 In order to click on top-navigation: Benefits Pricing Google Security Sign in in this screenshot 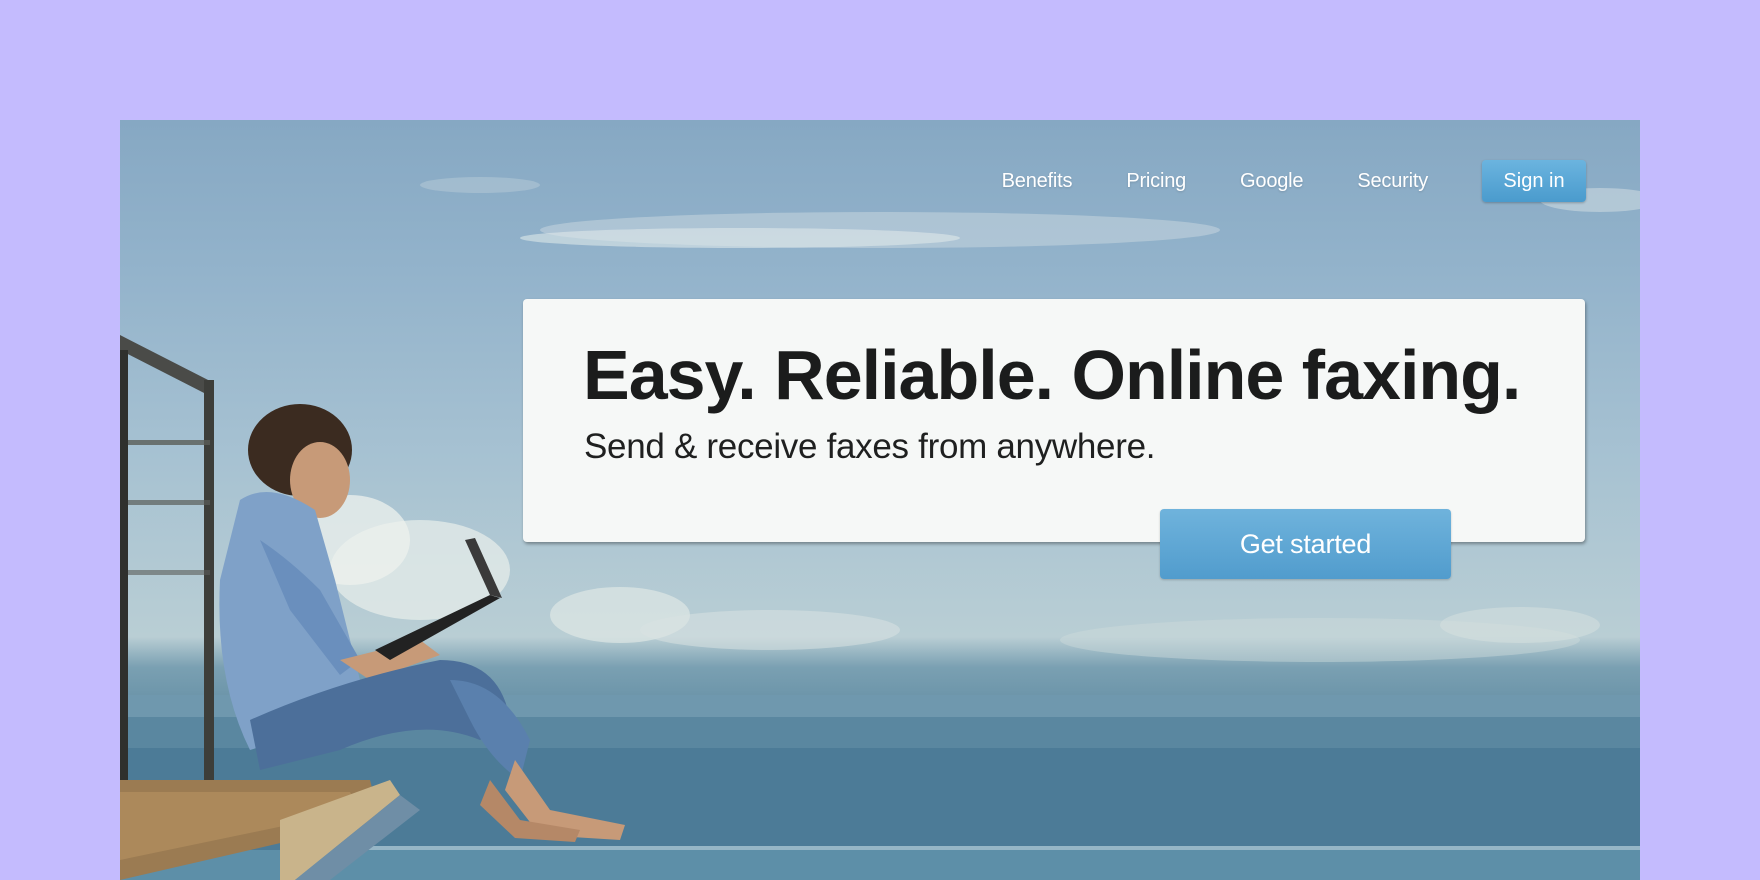, I will do `click(1294, 181)`.